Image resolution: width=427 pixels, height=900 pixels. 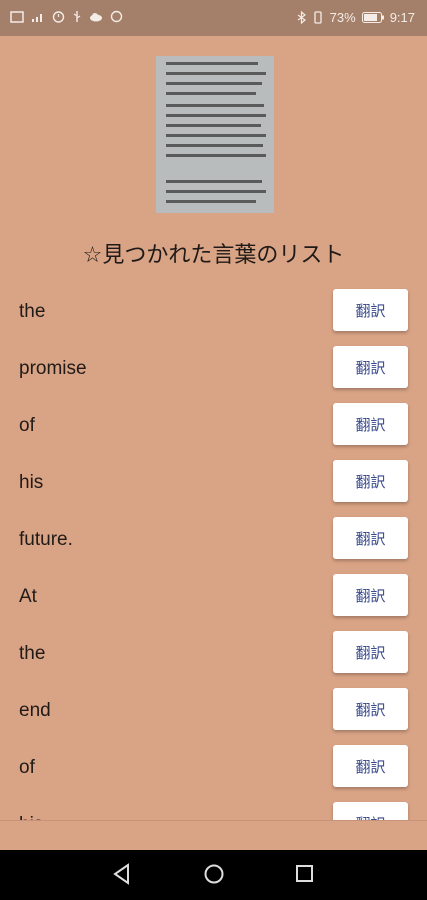 I want to click on clock: 9:17, so click(x=402, y=17).